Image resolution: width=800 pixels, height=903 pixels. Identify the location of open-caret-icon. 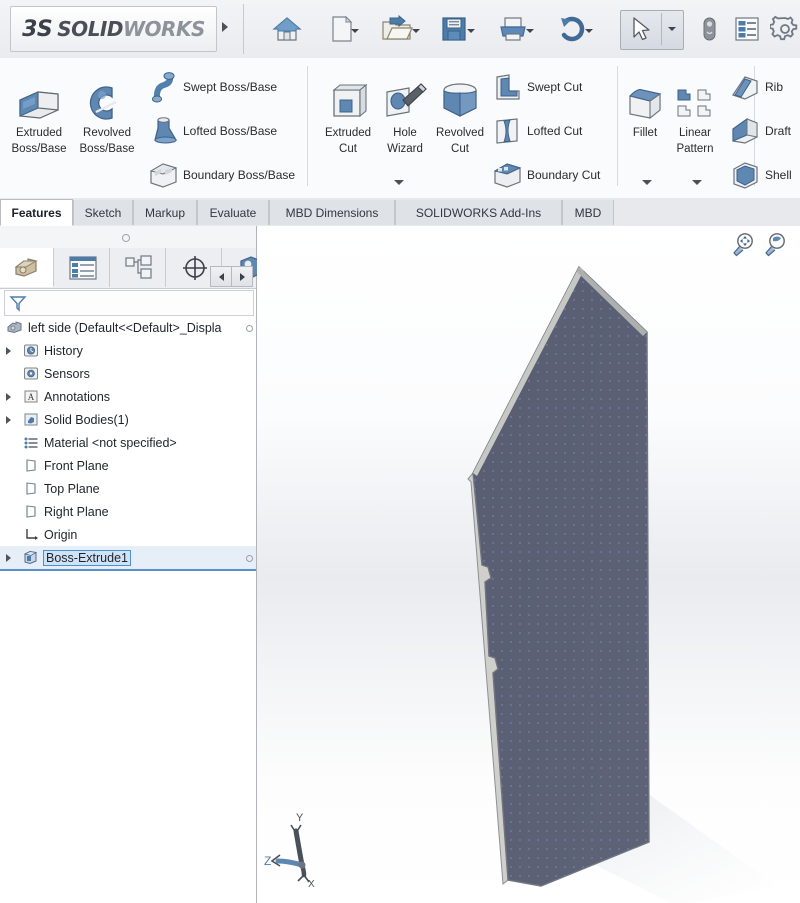
(416, 31).